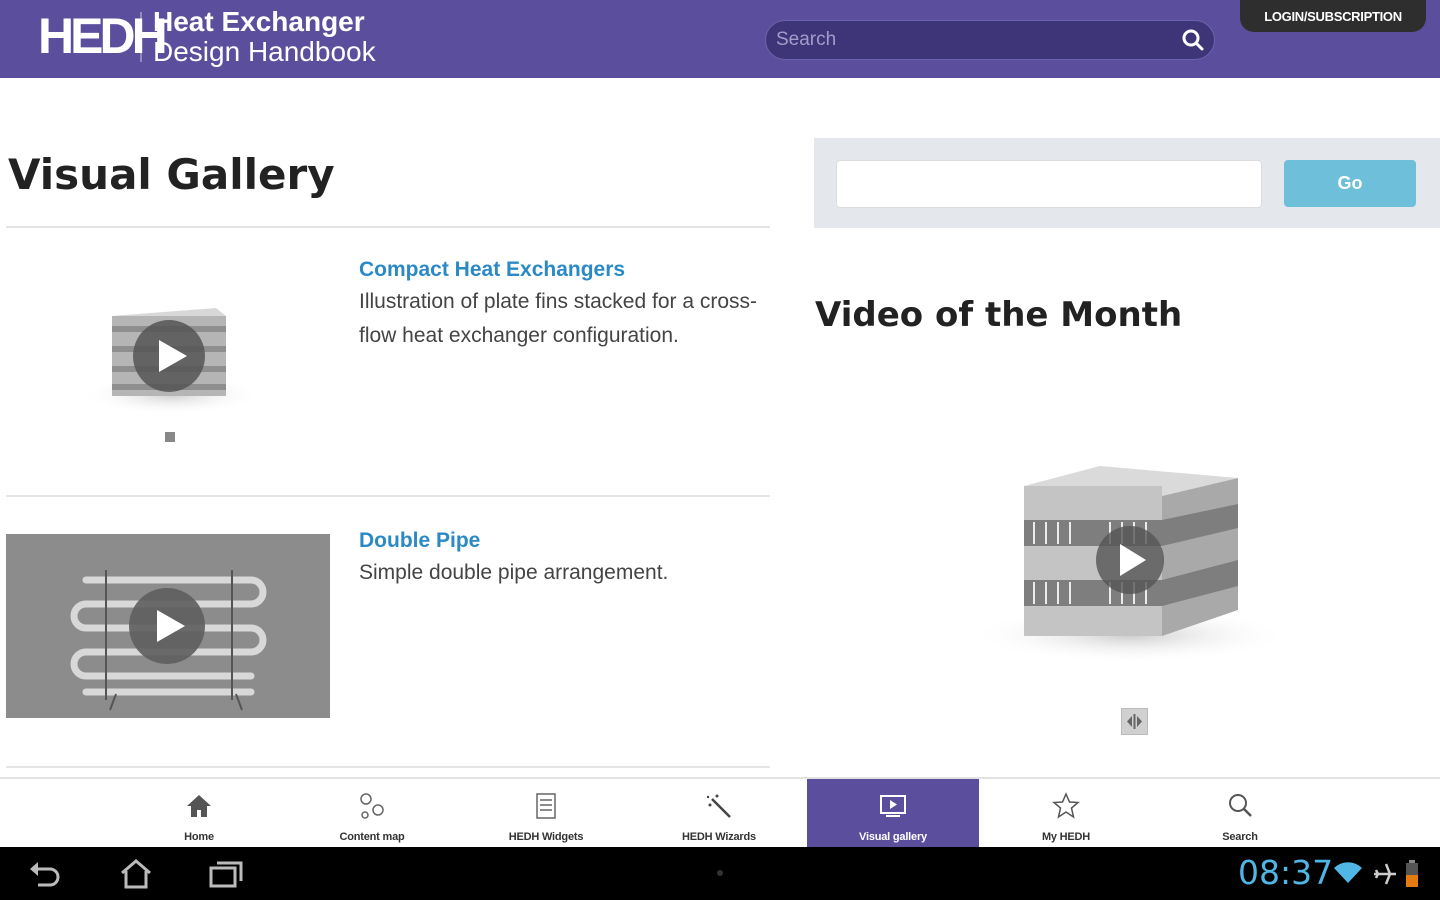 This screenshot has width=1440, height=900. I want to click on nav-content-map: Content map, so click(372, 813).